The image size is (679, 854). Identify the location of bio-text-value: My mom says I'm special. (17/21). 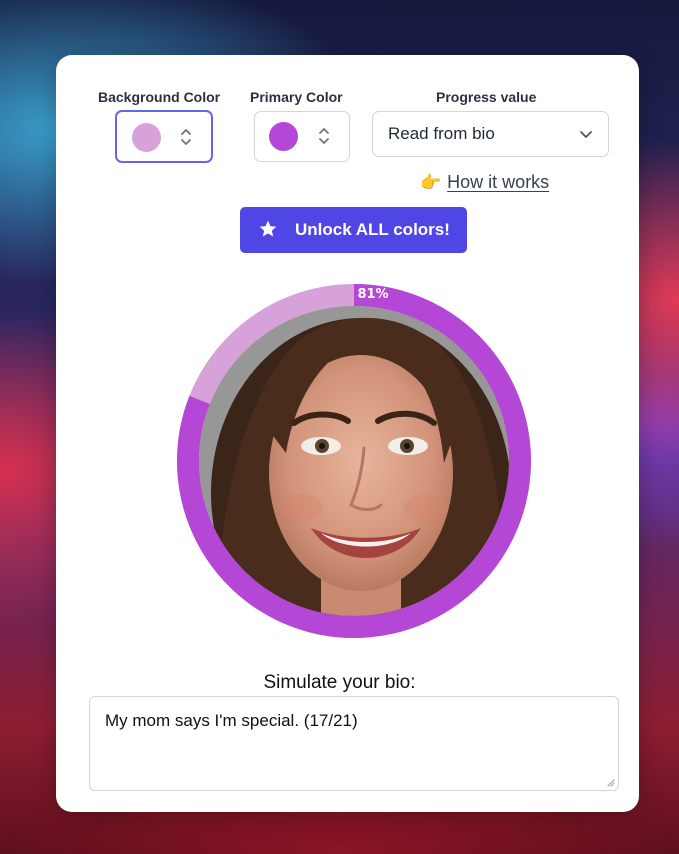
(231, 720).